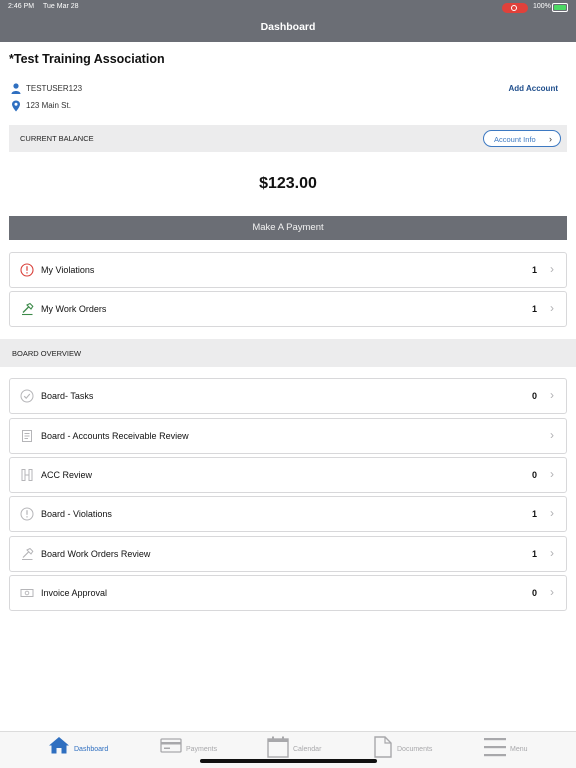  I want to click on username: TESTUSER123, so click(54, 88).